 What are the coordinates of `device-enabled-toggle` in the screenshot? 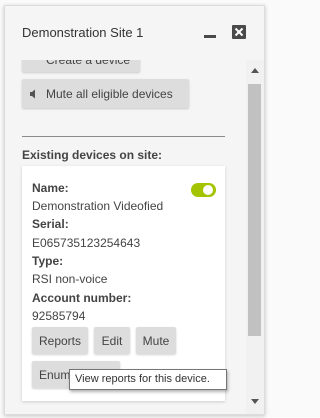 It's located at (203, 190).